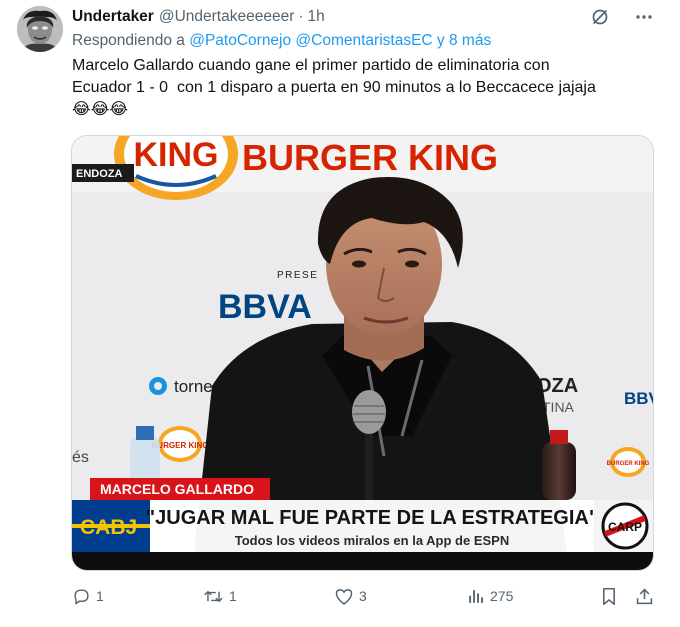 This screenshot has height=627, width=680. I want to click on display-name: Undertaker, so click(113, 17).